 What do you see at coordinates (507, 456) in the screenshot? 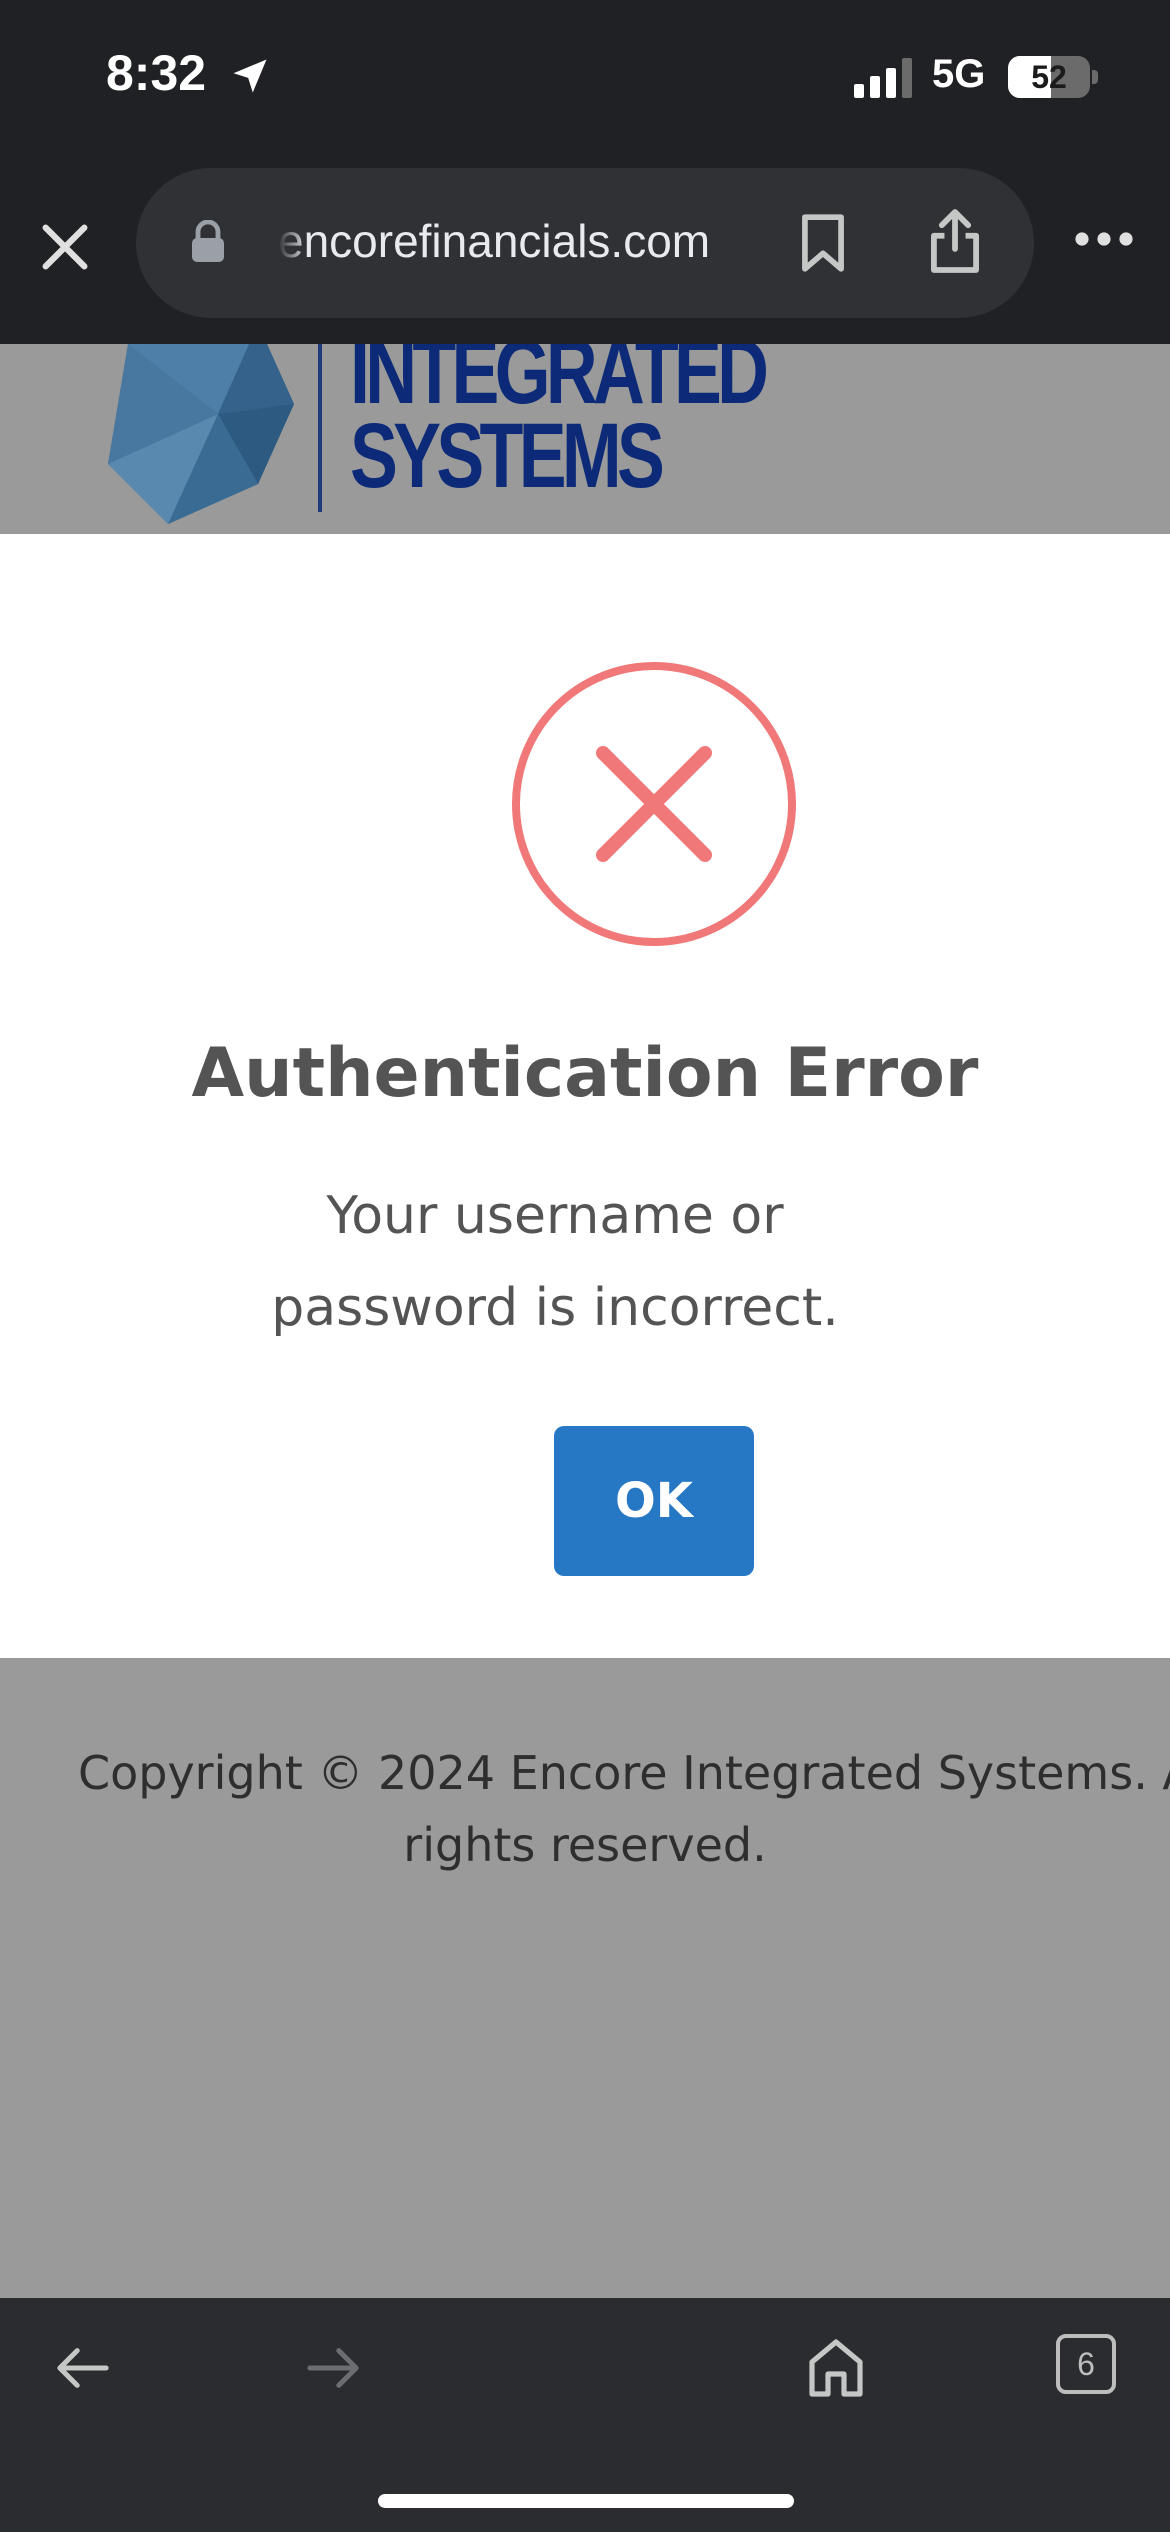
I see `logo-line-2: SYSTEMS` at bounding box center [507, 456].